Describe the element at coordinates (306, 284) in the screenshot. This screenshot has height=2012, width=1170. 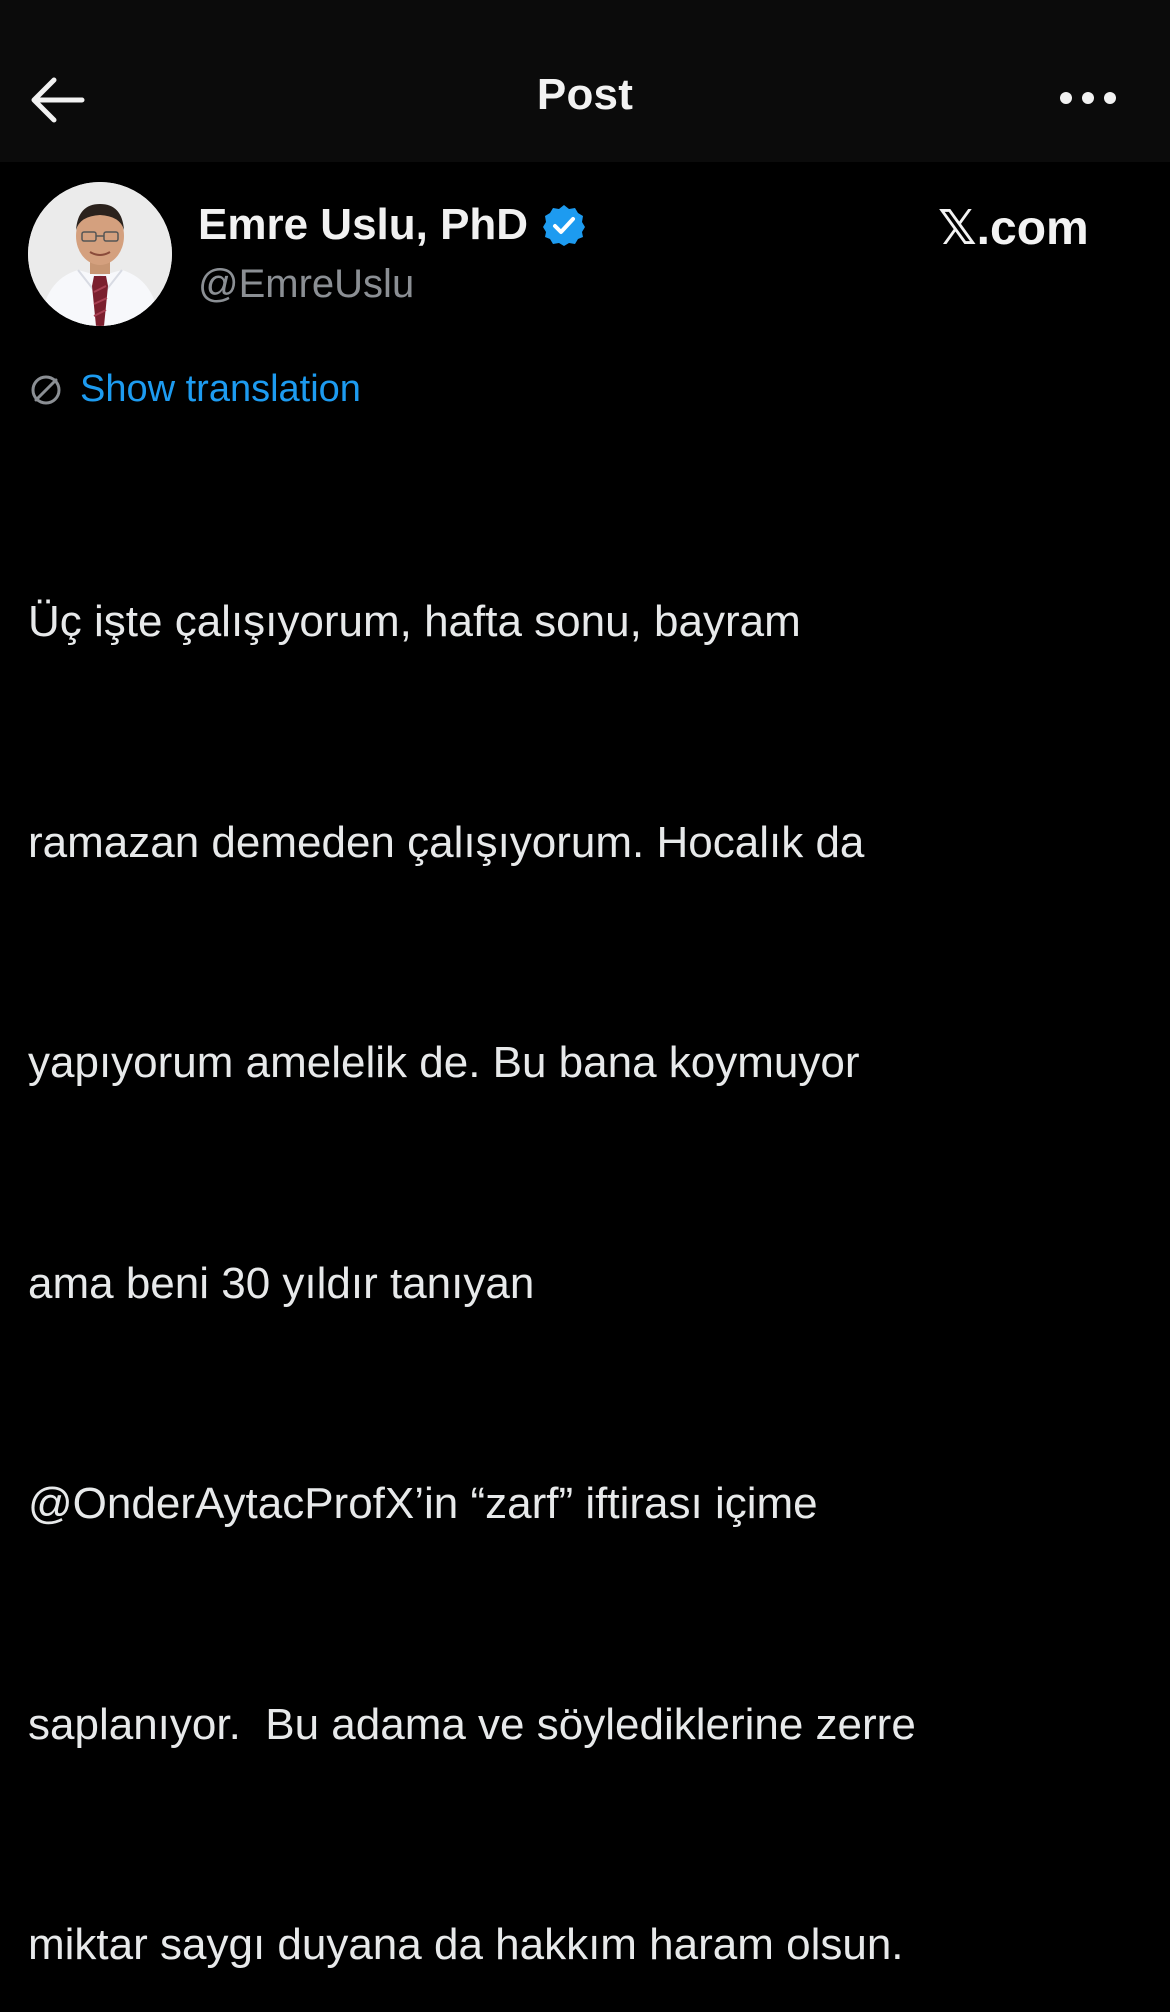
I see `author-handle: @EmreUslu` at that location.